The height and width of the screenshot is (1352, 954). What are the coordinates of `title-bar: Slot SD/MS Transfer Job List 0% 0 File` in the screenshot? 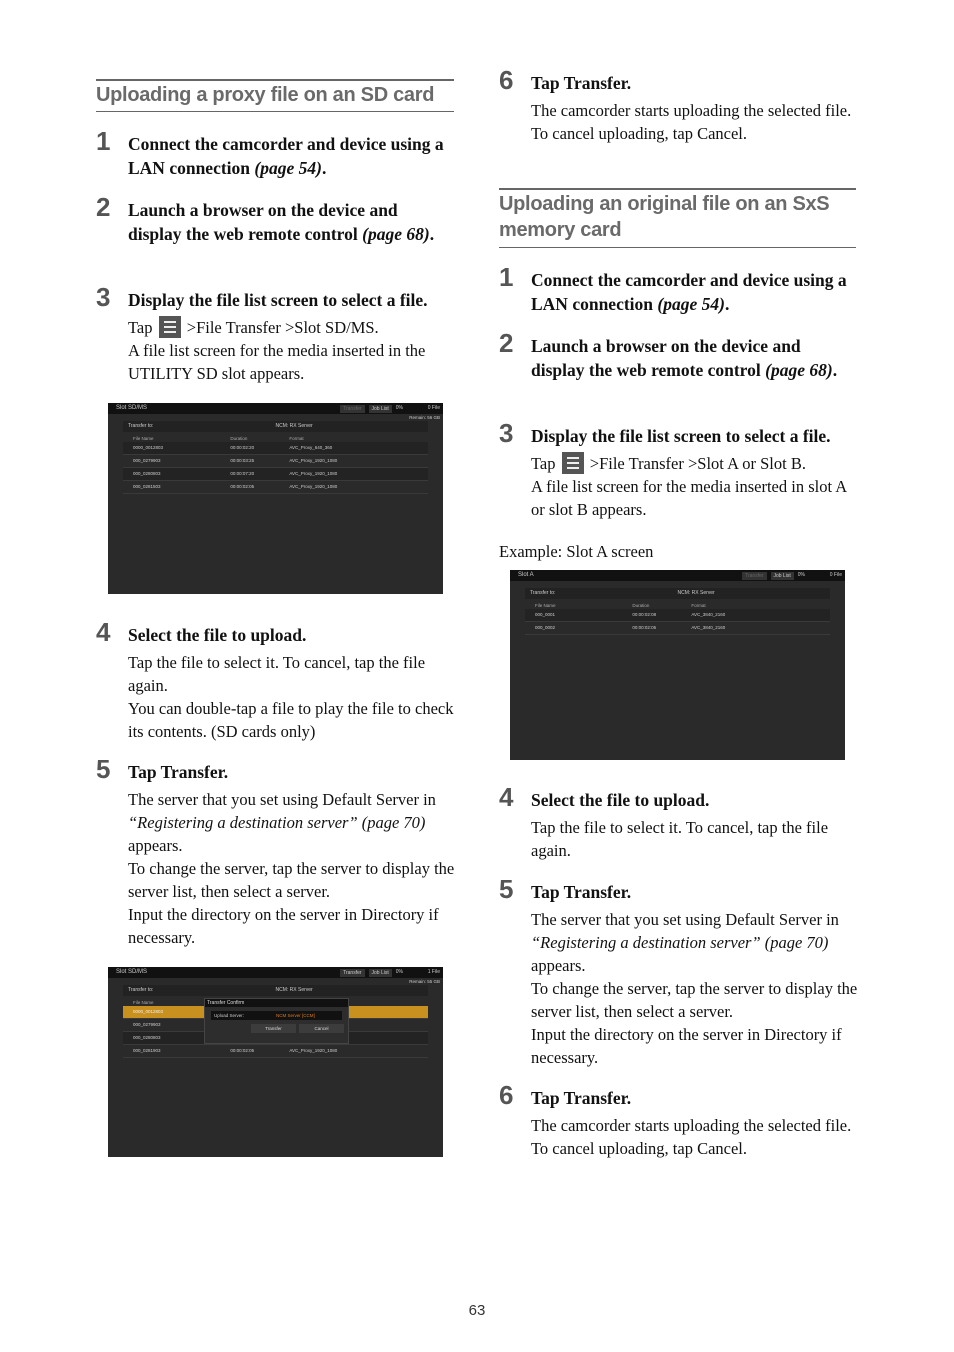 It's located at (275, 408).